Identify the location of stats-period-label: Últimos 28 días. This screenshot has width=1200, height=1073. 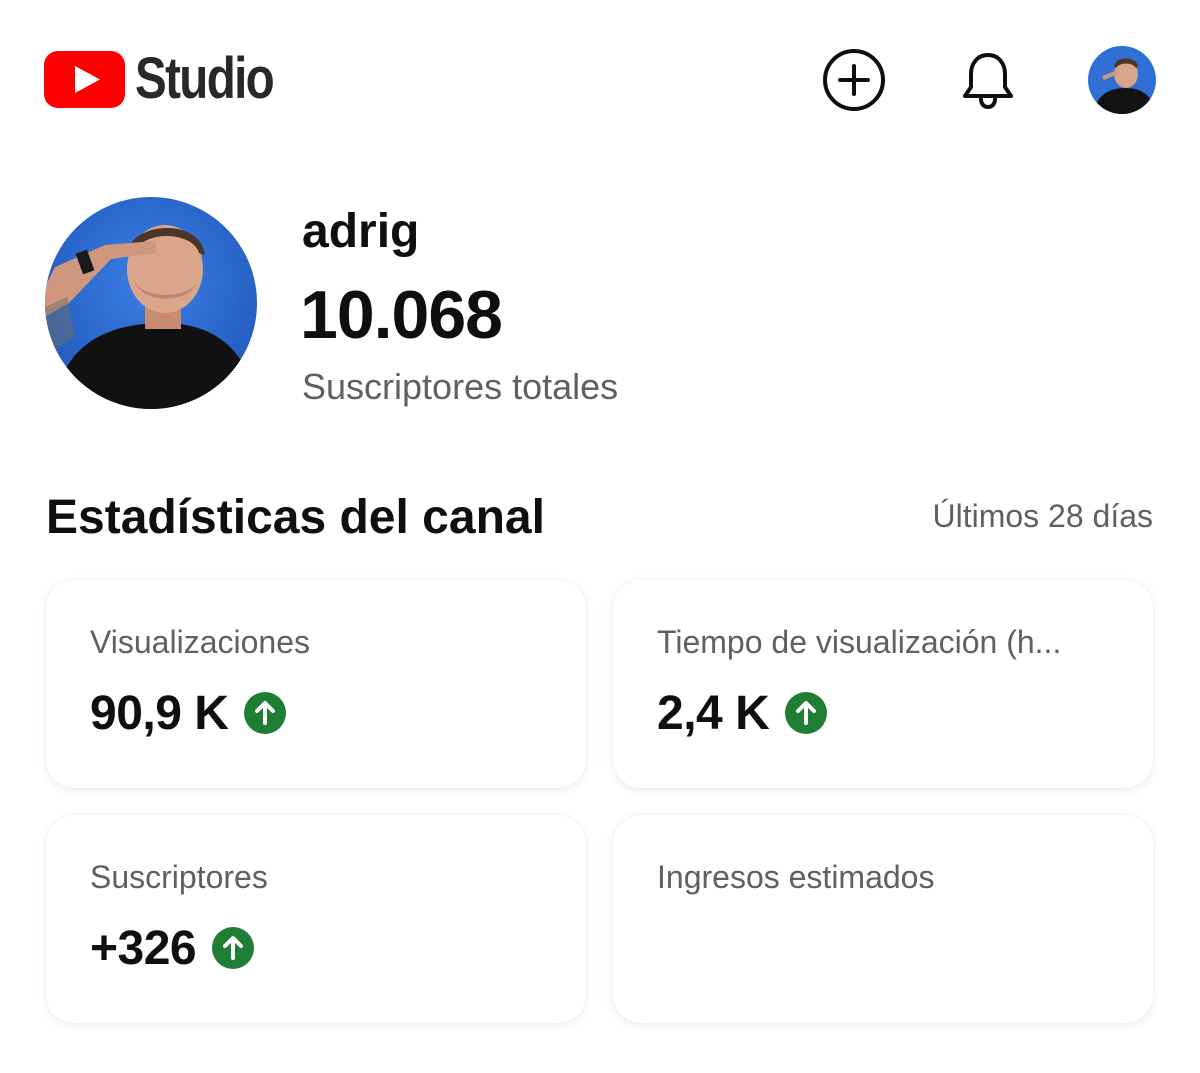
(1042, 516).